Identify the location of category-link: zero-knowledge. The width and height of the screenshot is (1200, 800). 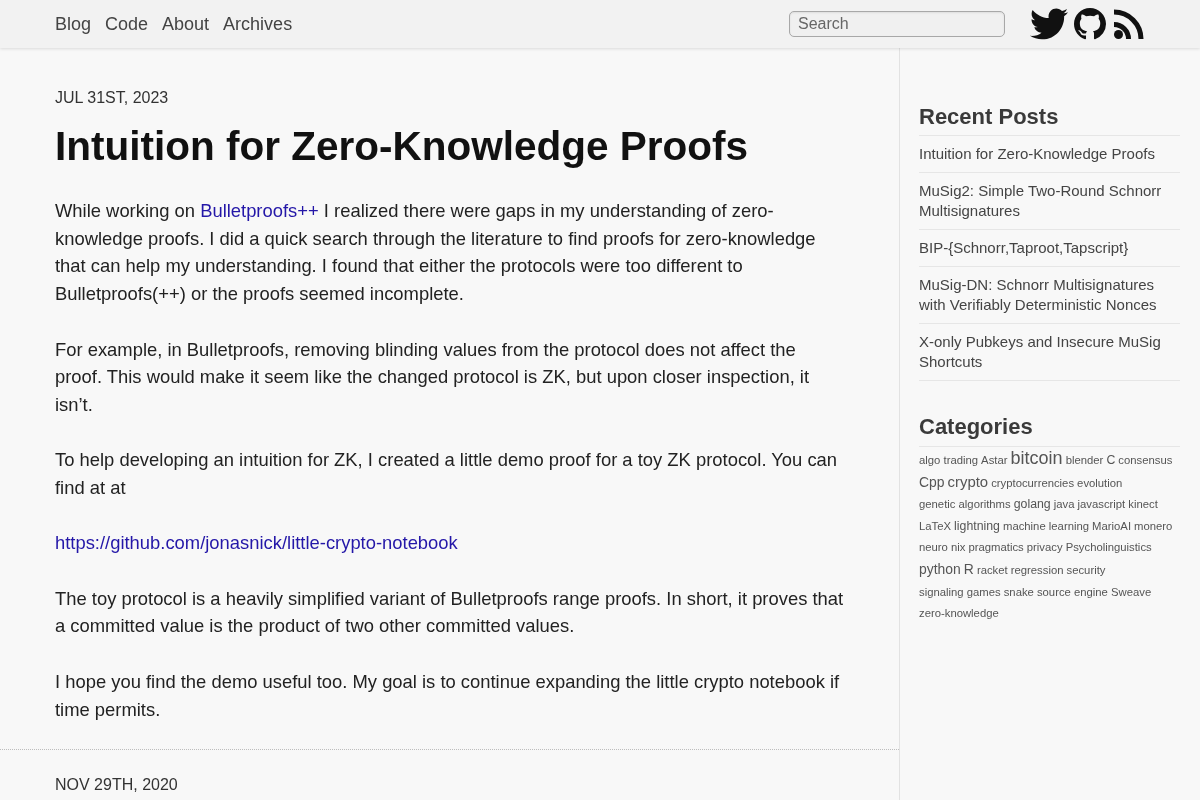
(959, 613).